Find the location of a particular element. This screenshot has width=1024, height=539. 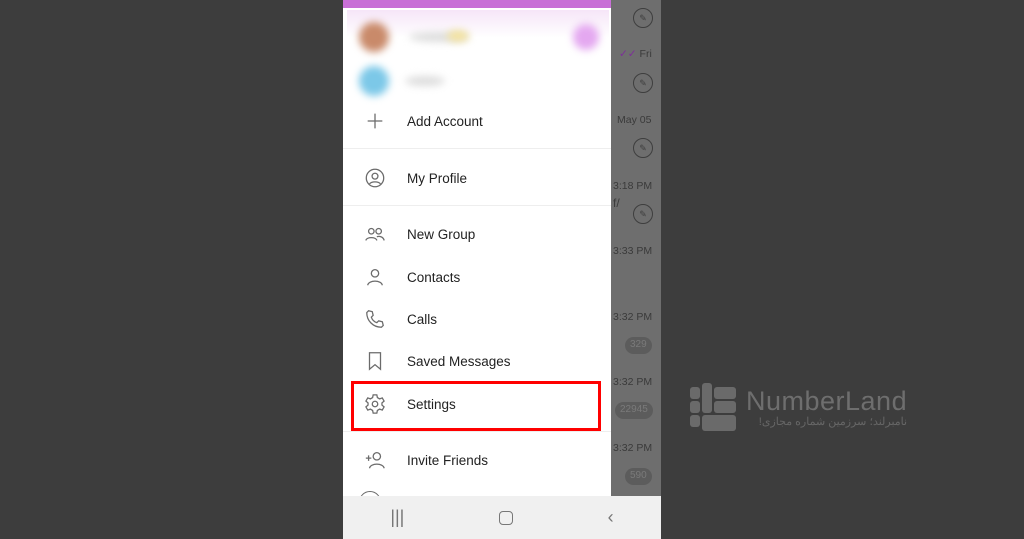

chat-time: May 05 is located at coordinates (634, 120).